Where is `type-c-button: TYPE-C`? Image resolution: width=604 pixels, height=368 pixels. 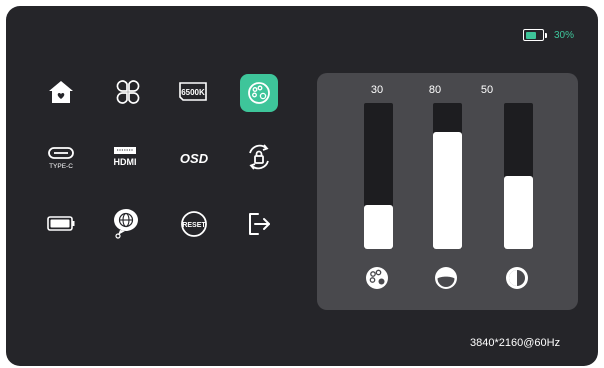
type-c-button: TYPE-C is located at coordinates (61, 157).